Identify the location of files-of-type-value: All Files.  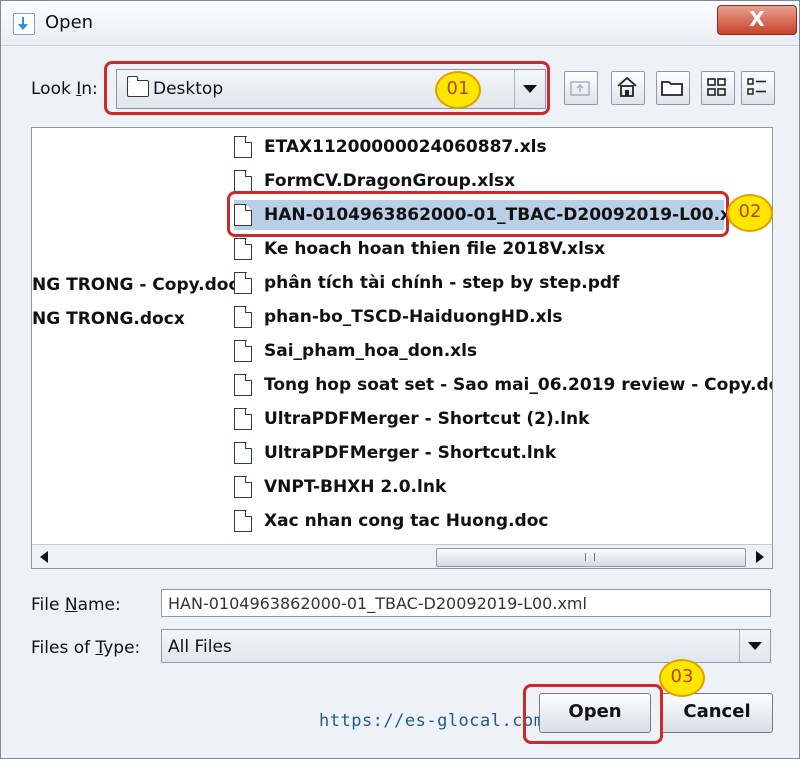
(200, 647).